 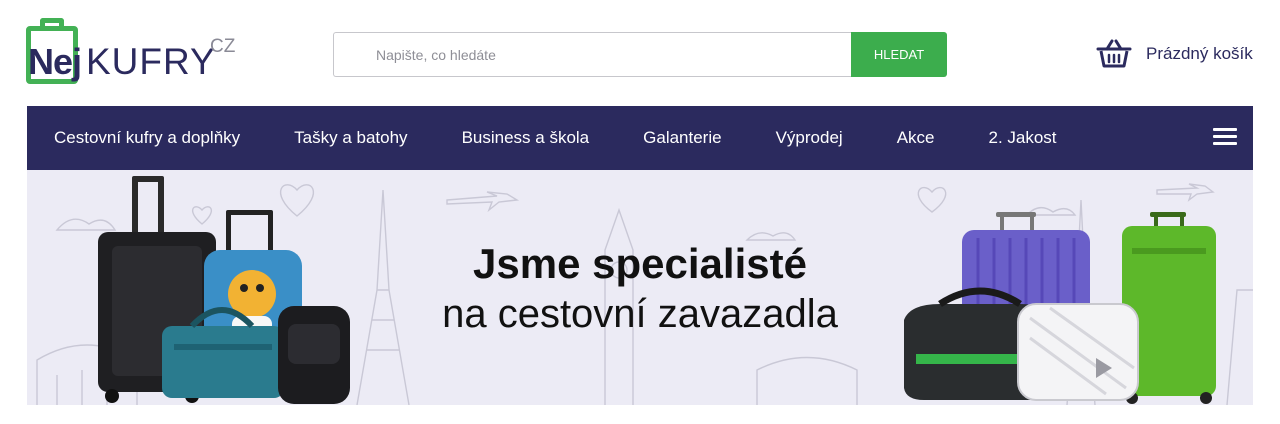 What do you see at coordinates (1022, 138) in the screenshot?
I see `nav-item-2-jakost: 2. Jakost` at bounding box center [1022, 138].